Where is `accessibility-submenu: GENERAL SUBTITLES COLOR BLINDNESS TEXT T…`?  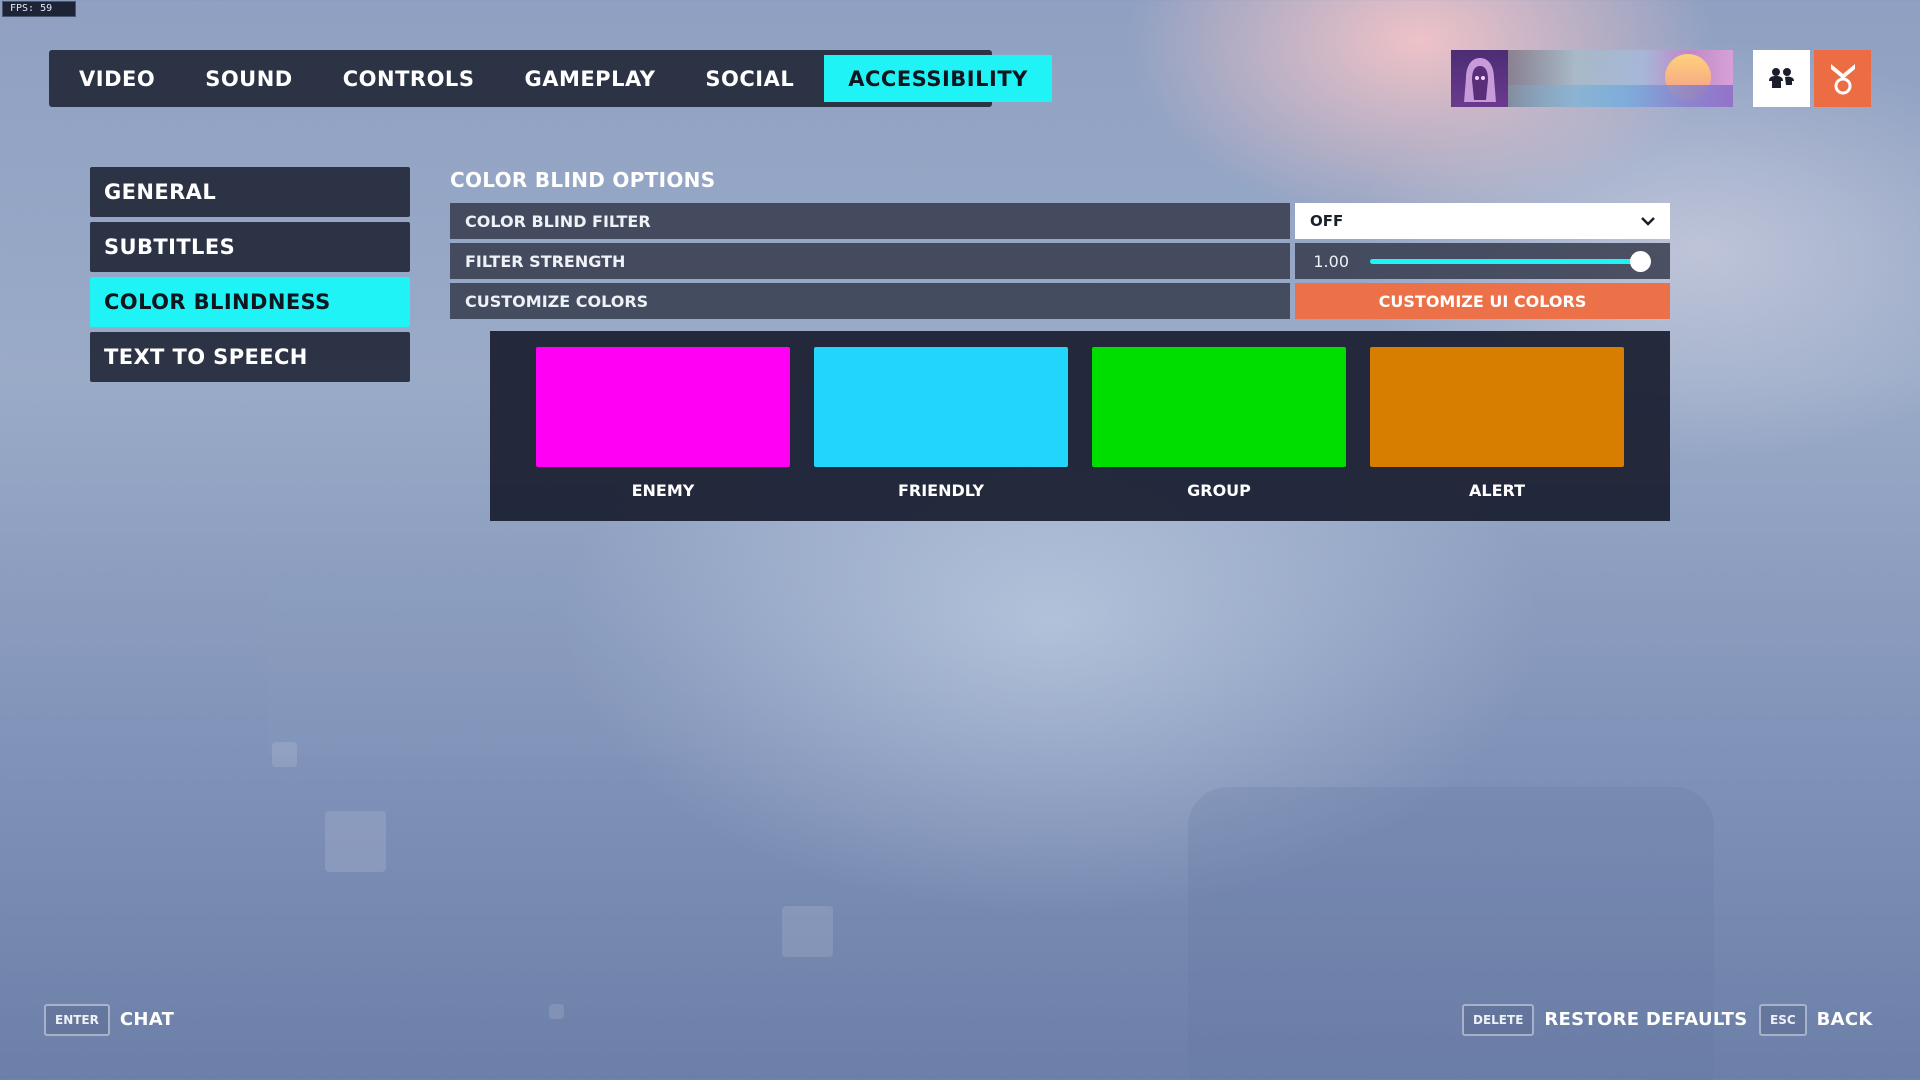 accessibility-submenu: GENERAL SUBTITLES COLOR BLINDNESS TEXT T… is located at coordinates (250, 277).